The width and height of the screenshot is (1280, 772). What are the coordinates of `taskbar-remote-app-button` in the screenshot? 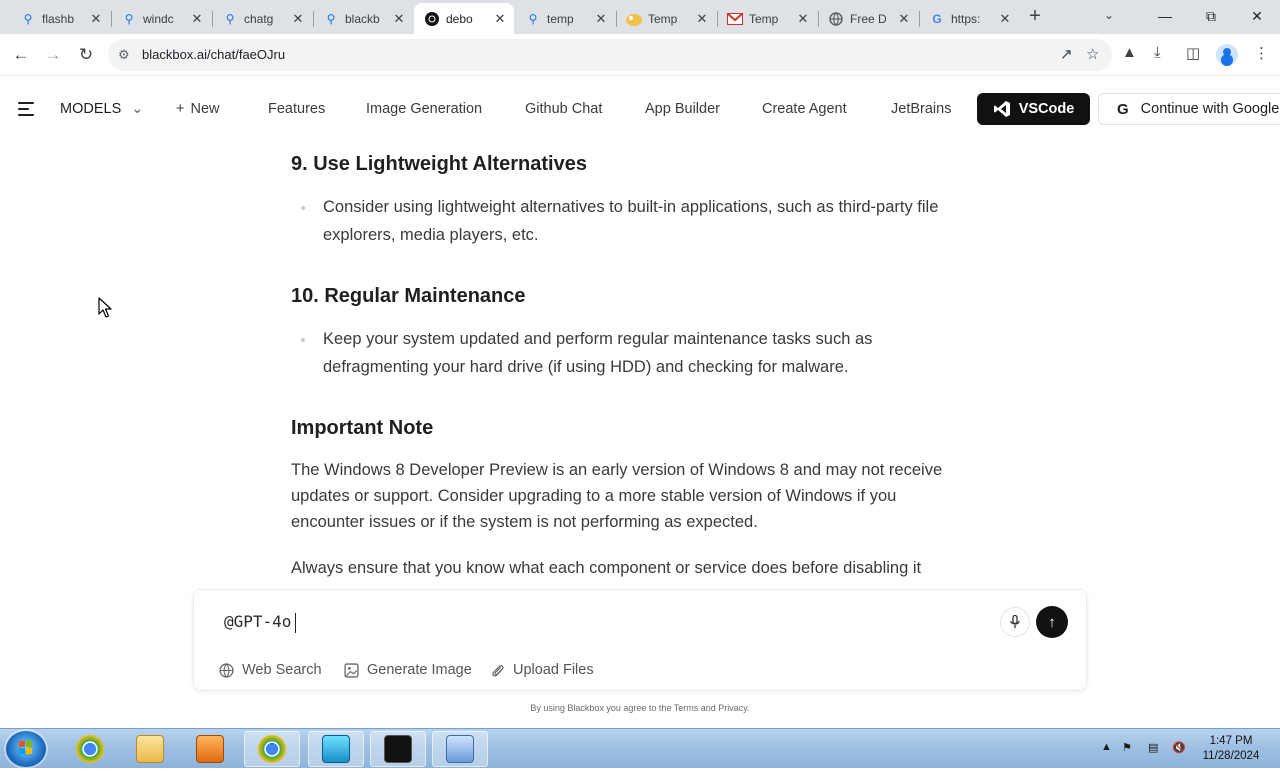 It's located at (336, 749).